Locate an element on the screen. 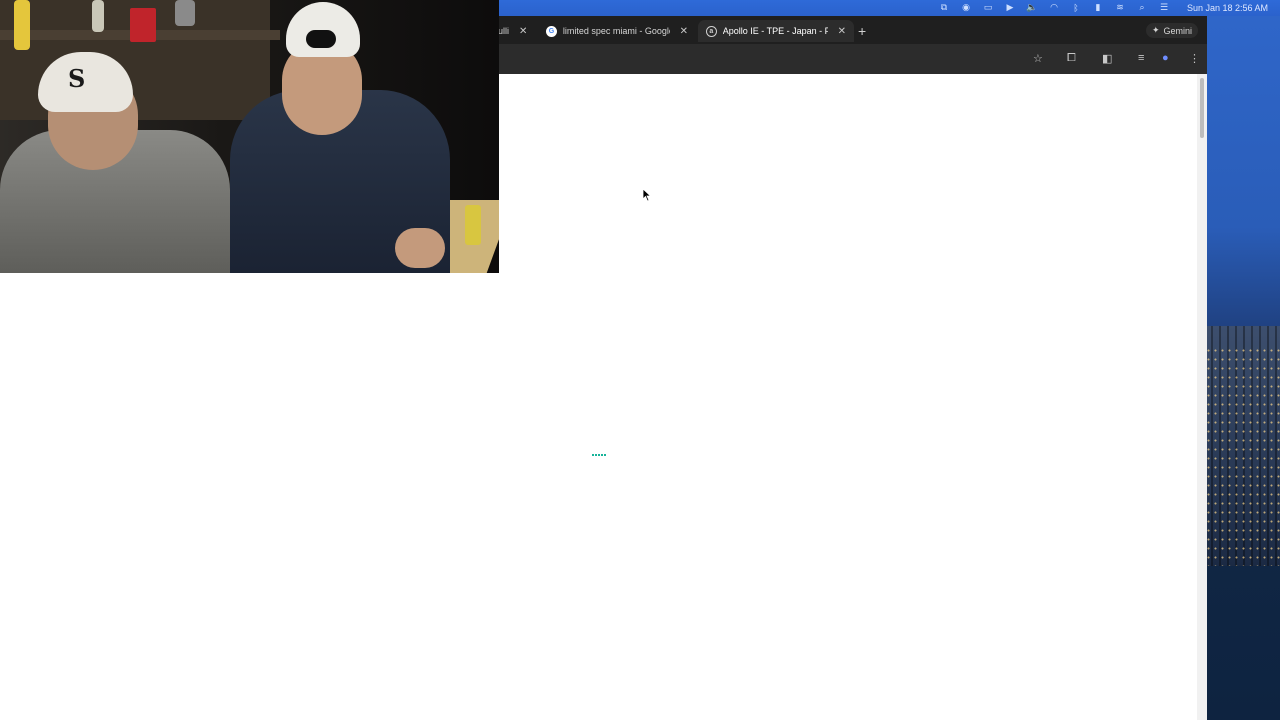 The width and height of the screenshot is (1280, 720). new-tab-button: + is located at coordinates (862, 31).